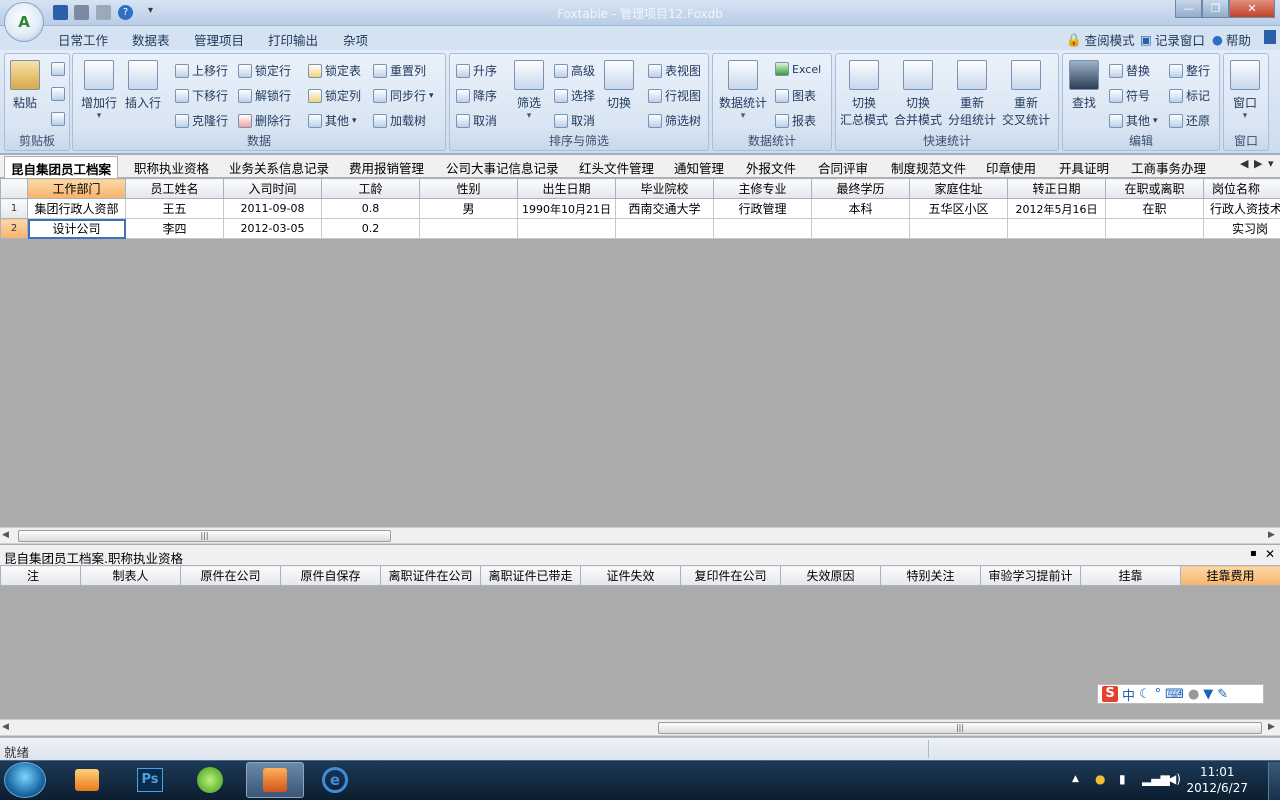  Describe the element at coordinates (1245, 90) in the screenshot. I see `window-button: 窗口 ▾` at that location.